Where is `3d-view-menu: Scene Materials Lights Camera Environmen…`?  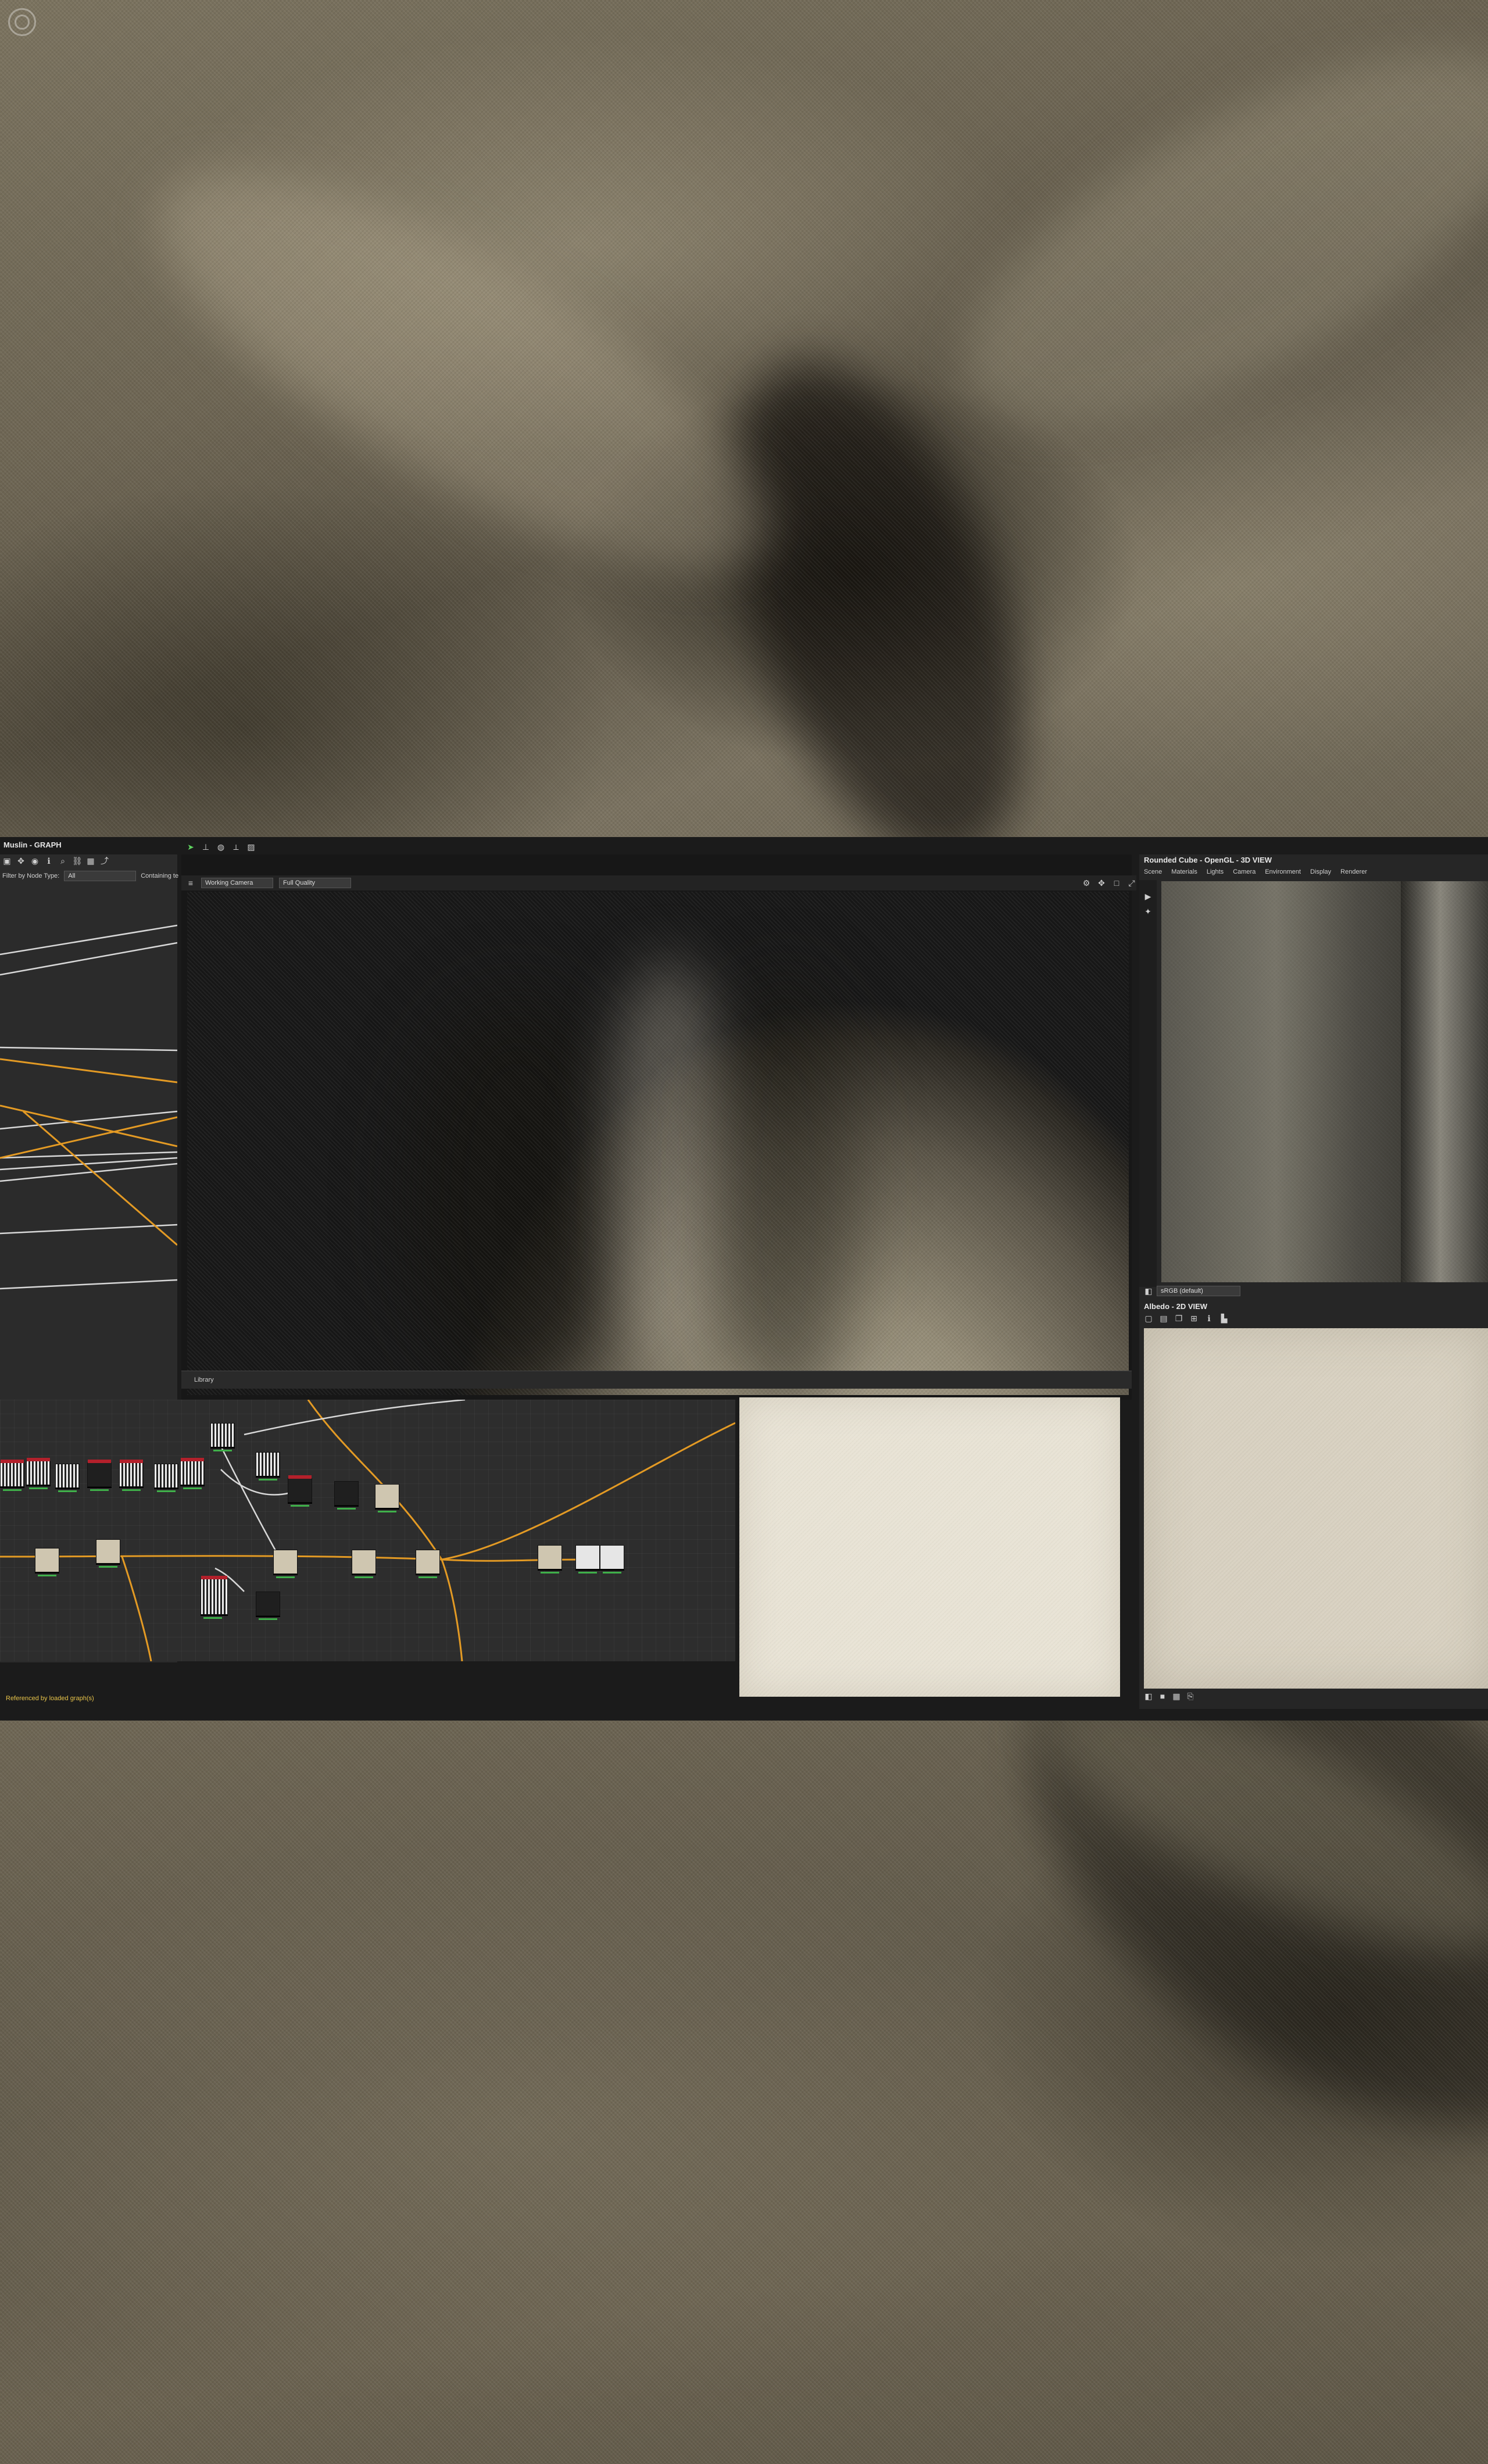
3d-view-menu: Scene Materials Lights Camera Environmen… is located at coordinates (1255, 871).